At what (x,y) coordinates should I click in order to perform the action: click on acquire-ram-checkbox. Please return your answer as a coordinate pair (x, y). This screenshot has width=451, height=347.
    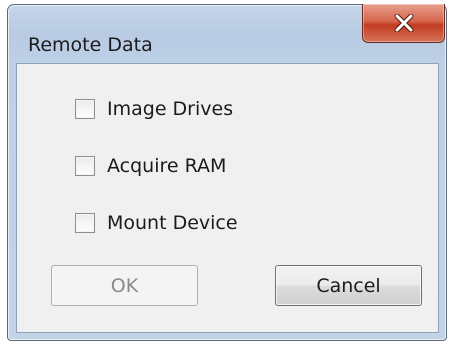
    Looking at the image, I should click on (85, 166).